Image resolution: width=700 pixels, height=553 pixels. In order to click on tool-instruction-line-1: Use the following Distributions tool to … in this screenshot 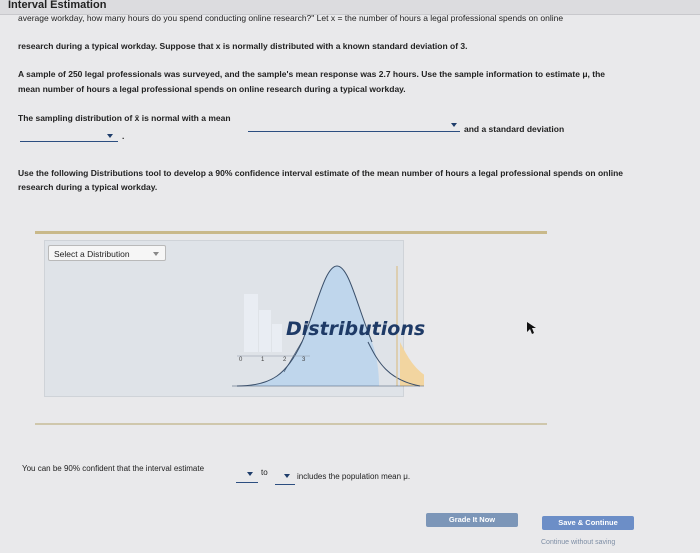, I will do `click(321, 173)`.